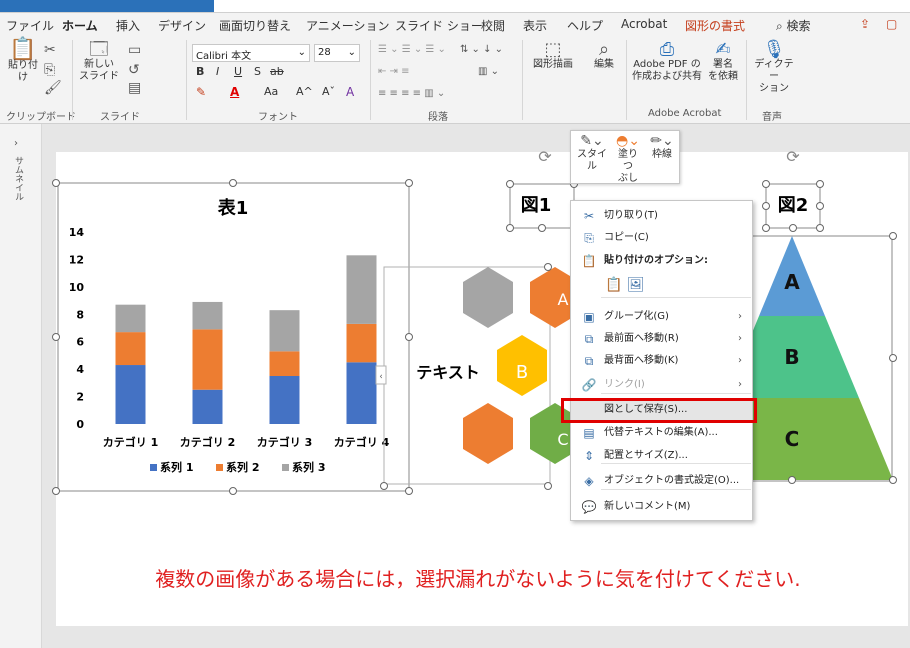  I want to click on menu-item-label: グループ化(G), so click(636, 316).